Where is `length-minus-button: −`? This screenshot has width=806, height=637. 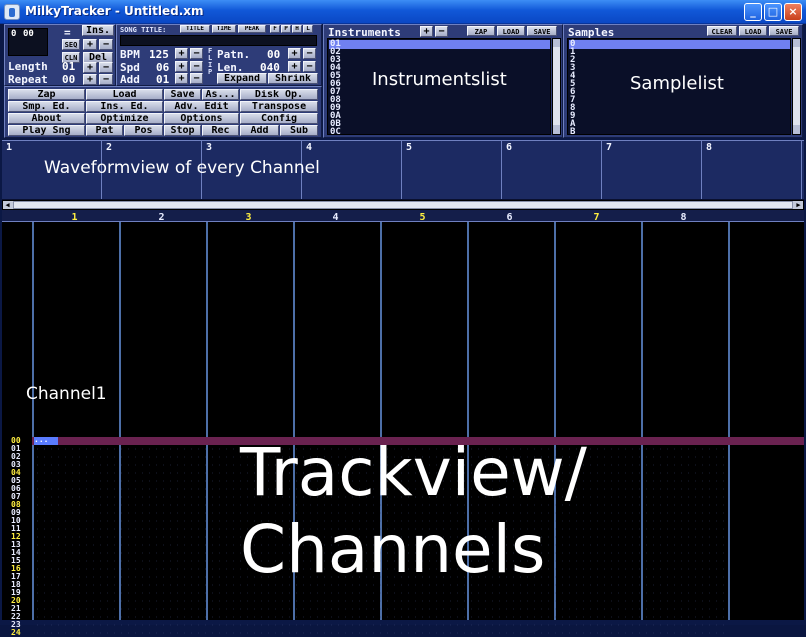 length-minus-button: − is located at coordinates (106, 67).